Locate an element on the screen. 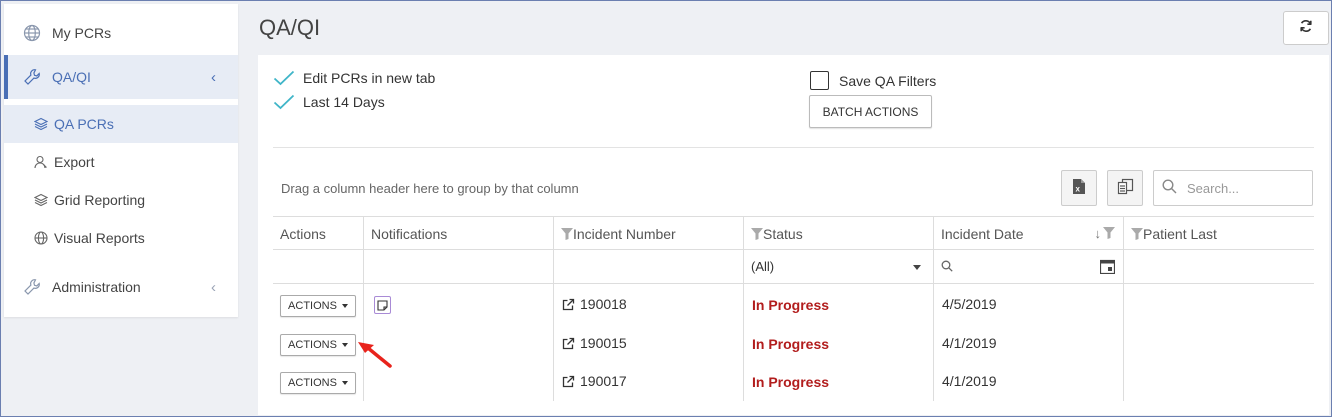  calendar-icon is located at coordinates (1107, 268).